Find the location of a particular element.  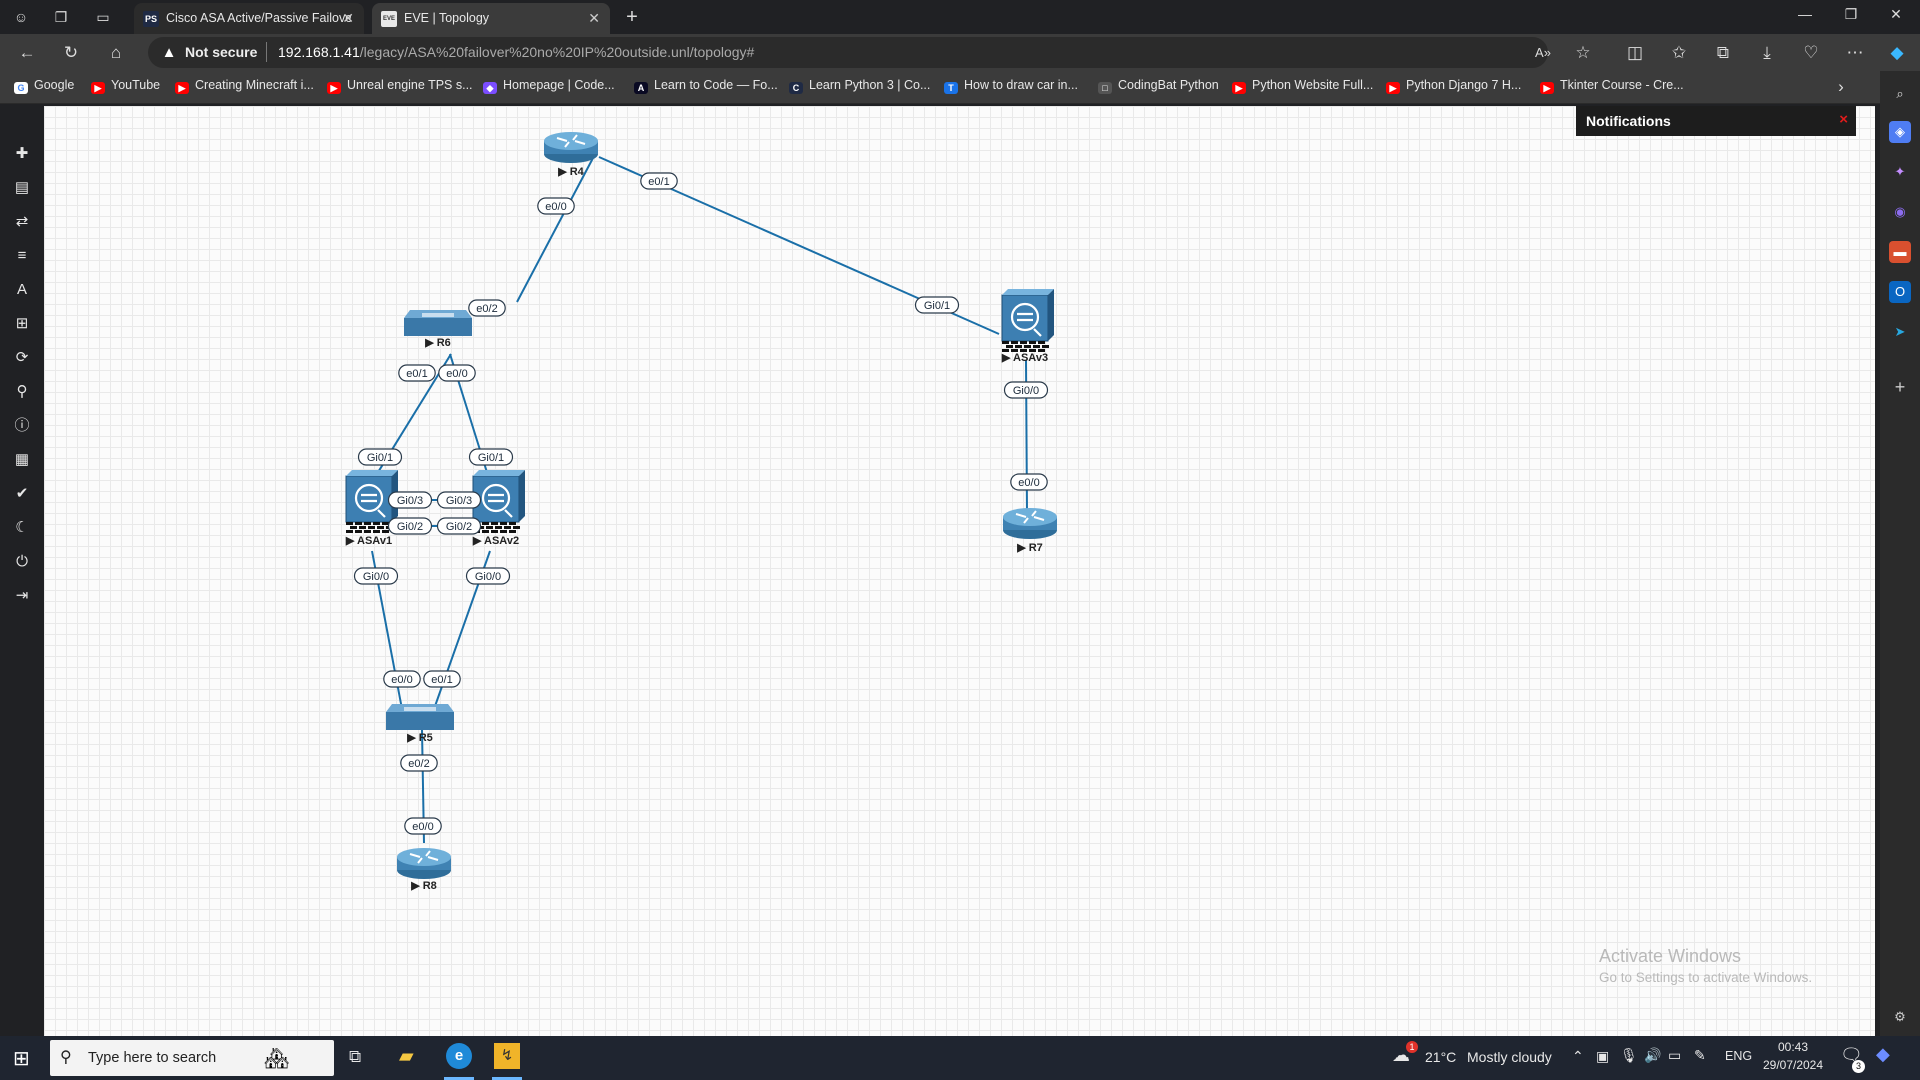

language-indicator: ENG is located at coordinates (1738, 1056).